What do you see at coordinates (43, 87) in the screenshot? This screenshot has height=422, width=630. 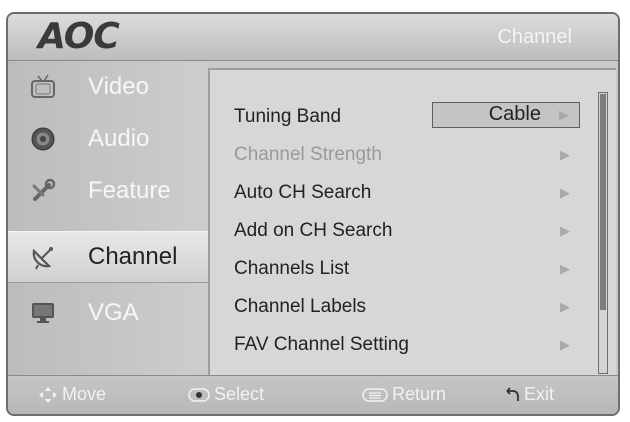 I see `tv-icon` at bounding box center [43, 87].